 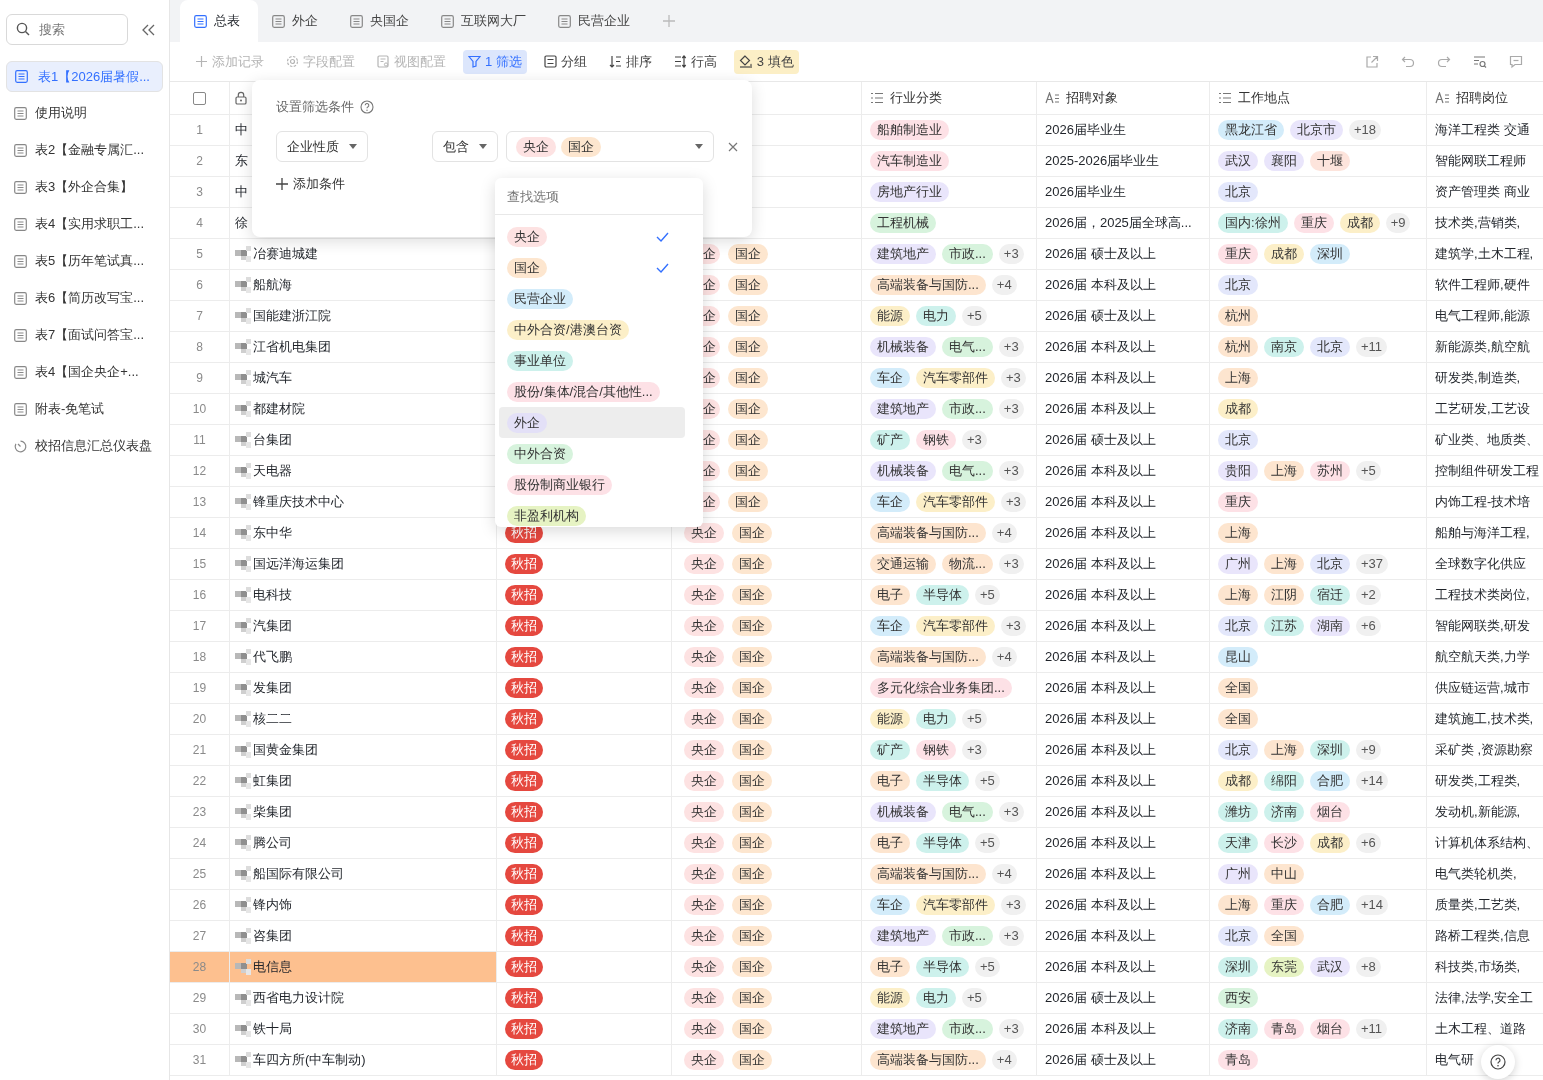 What do you see at coordinates (592, 267) in the screenshot?
I see `option-item: 国企` at bounding box center [592, 267].